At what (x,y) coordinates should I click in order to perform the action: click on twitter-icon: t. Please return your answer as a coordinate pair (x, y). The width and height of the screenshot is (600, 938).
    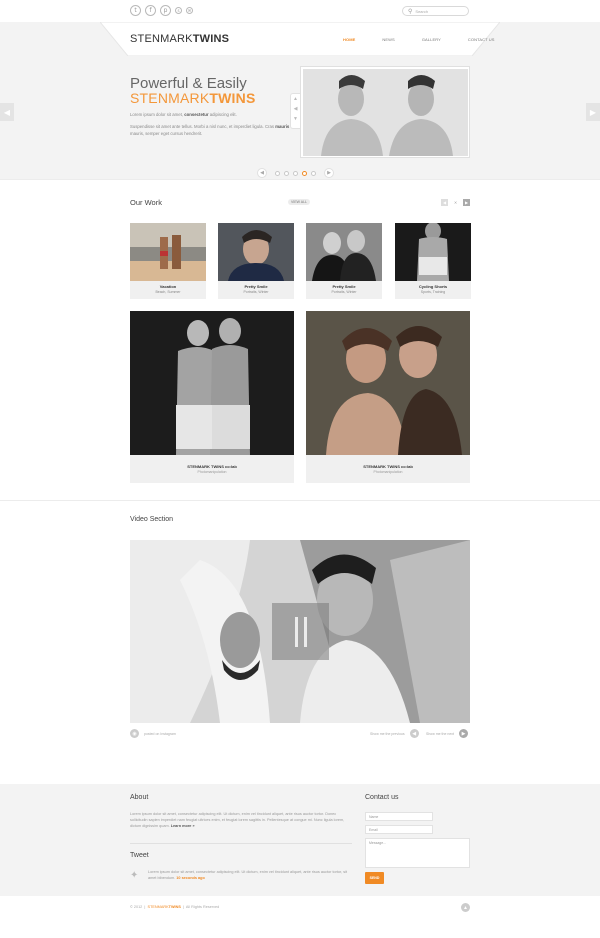
    Looking at the image, I should click on (135, 10).